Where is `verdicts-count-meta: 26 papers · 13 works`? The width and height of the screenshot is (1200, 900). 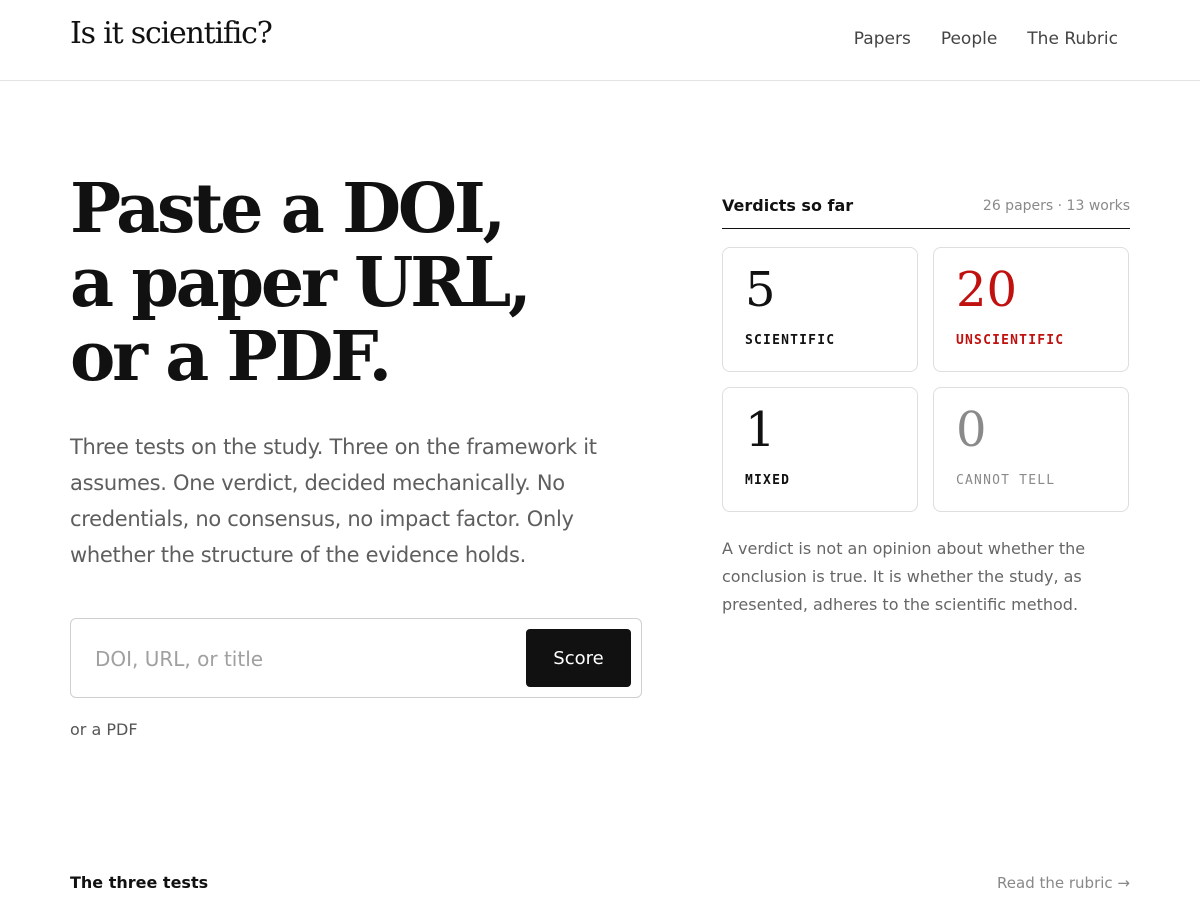
verdicts-count-meta: 26 papers · 13 works is located at coordinates (1056, 206).